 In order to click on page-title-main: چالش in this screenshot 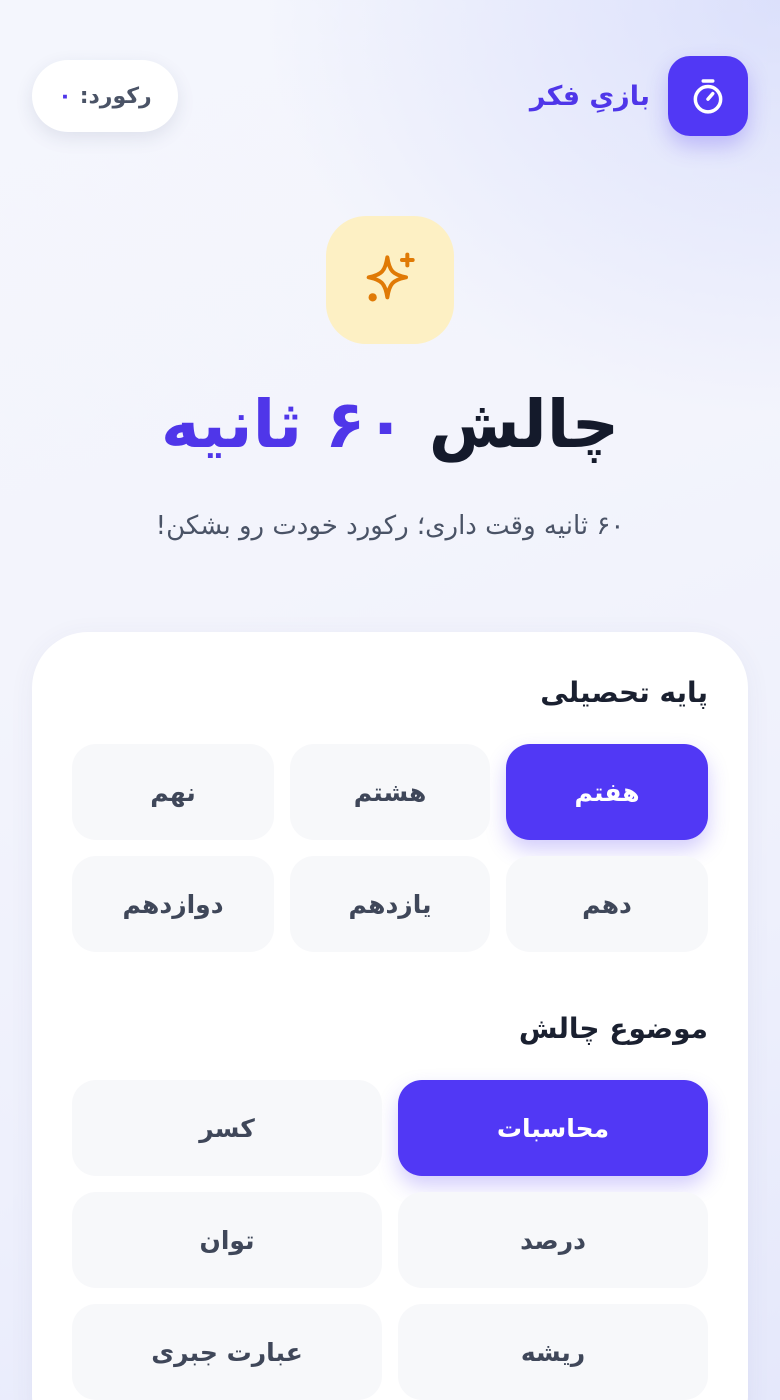, I will do `click(524, 424)`.